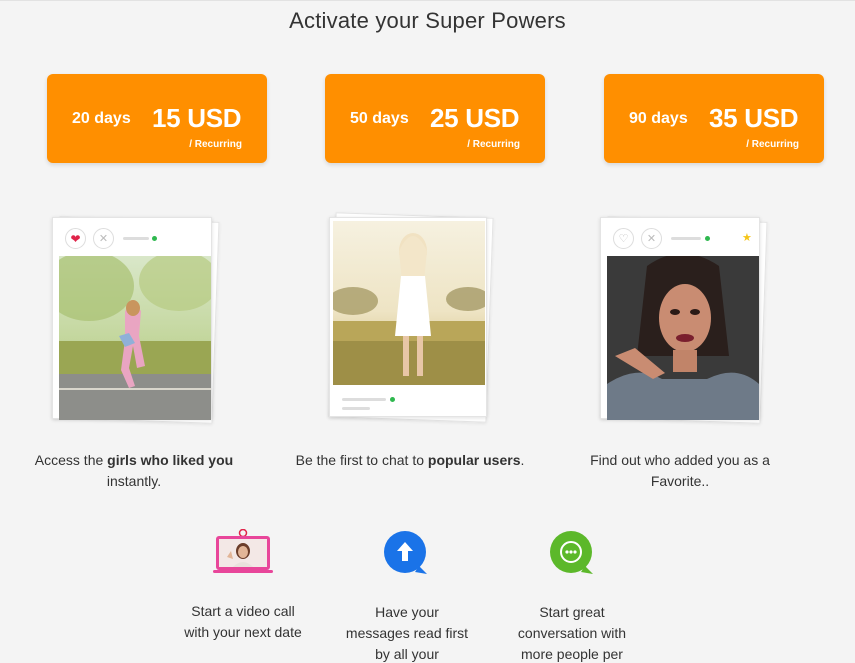  What do you see at coordinates (134, 481) in the screenshot?
I see `caption-text: instantly.` at bounding box center [134, 481].